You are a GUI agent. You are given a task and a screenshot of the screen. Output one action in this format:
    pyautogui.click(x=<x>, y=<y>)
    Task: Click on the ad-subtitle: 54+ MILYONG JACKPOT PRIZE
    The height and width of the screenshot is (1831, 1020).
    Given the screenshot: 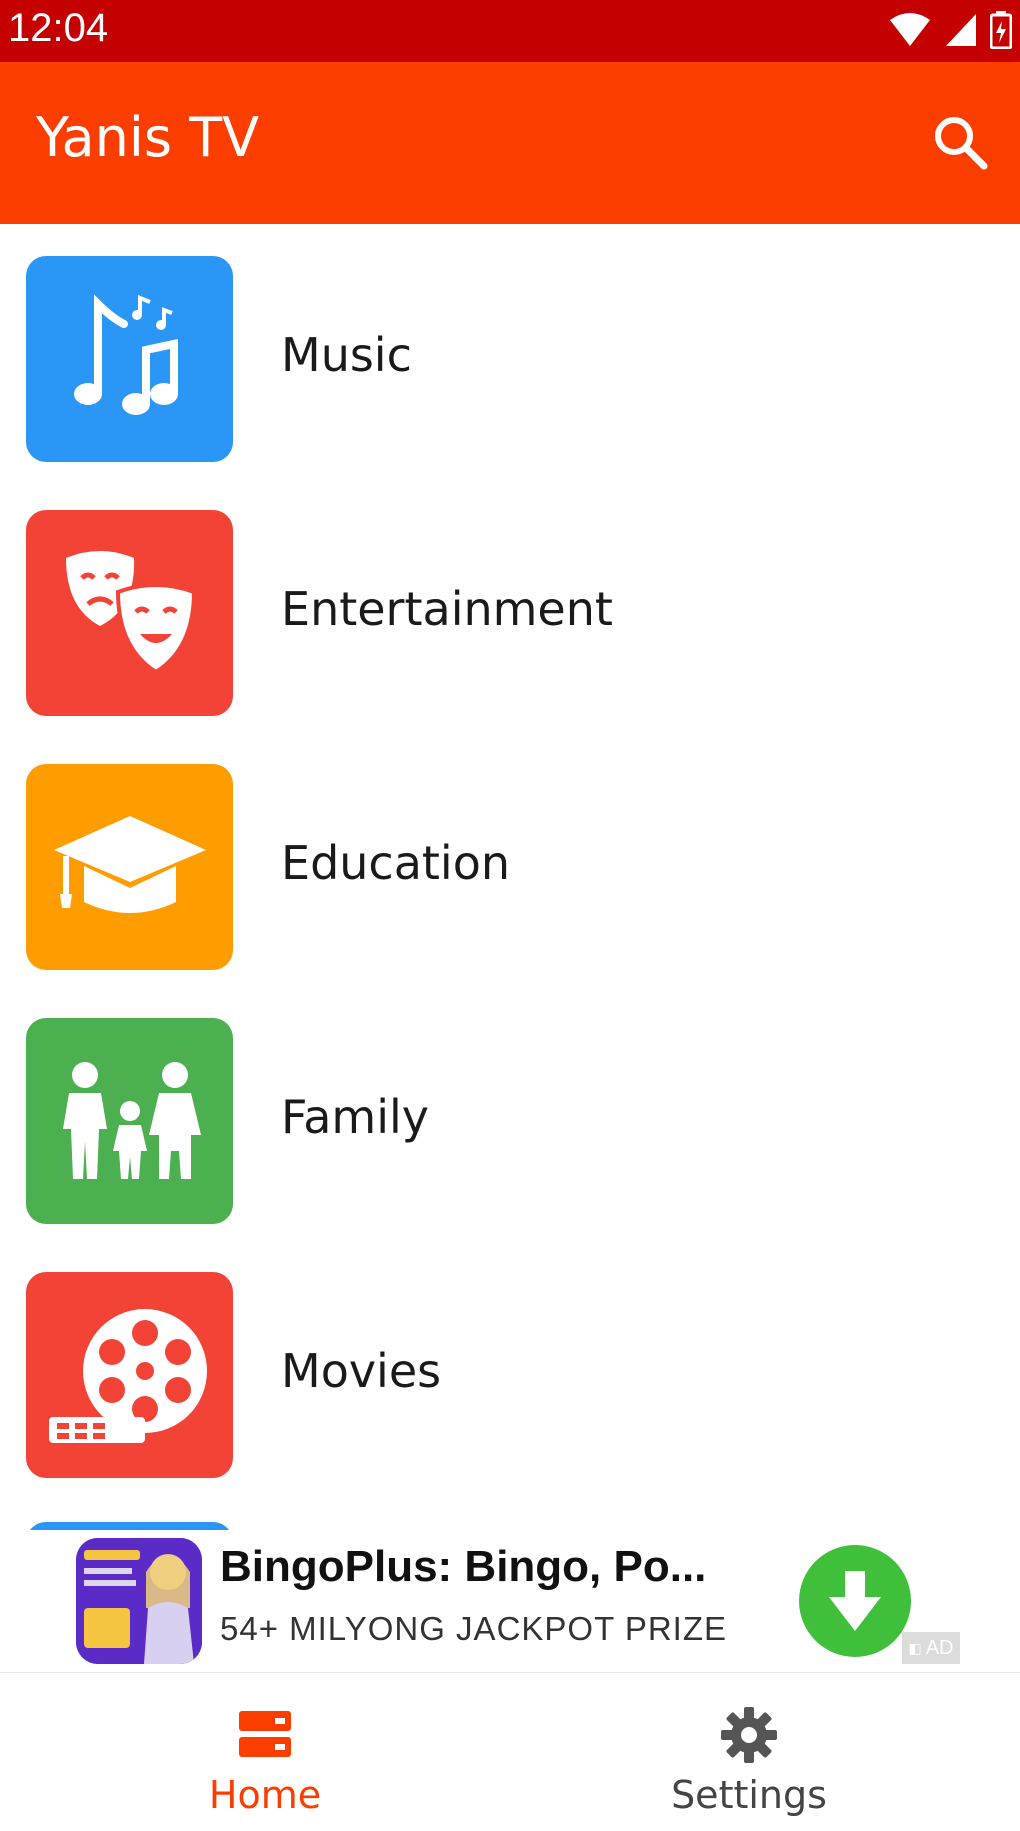 What is the action you would take?
    pyautogui.click(x=473, y=1628)
    